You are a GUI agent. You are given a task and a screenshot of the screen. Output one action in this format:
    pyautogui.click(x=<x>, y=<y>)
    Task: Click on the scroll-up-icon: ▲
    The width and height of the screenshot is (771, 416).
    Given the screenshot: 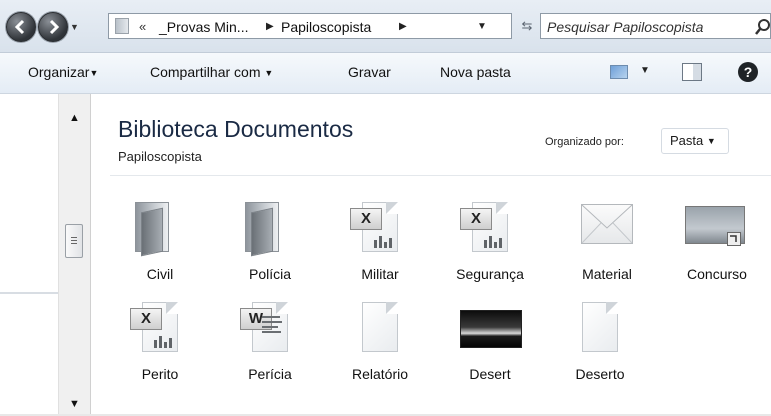 What is the action you would take?
    pyautogui.click(x=74, y=118)
    